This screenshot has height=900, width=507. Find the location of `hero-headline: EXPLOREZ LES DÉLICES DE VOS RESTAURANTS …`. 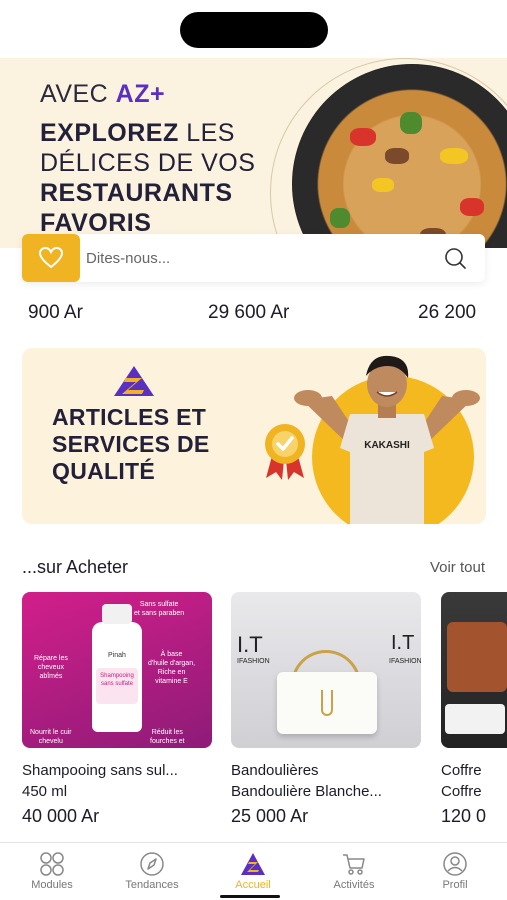

hero-headline: EXPLOREZ LES DÉLICES DE VOS RESTAURANTS … is located at coordinates (147, 178).